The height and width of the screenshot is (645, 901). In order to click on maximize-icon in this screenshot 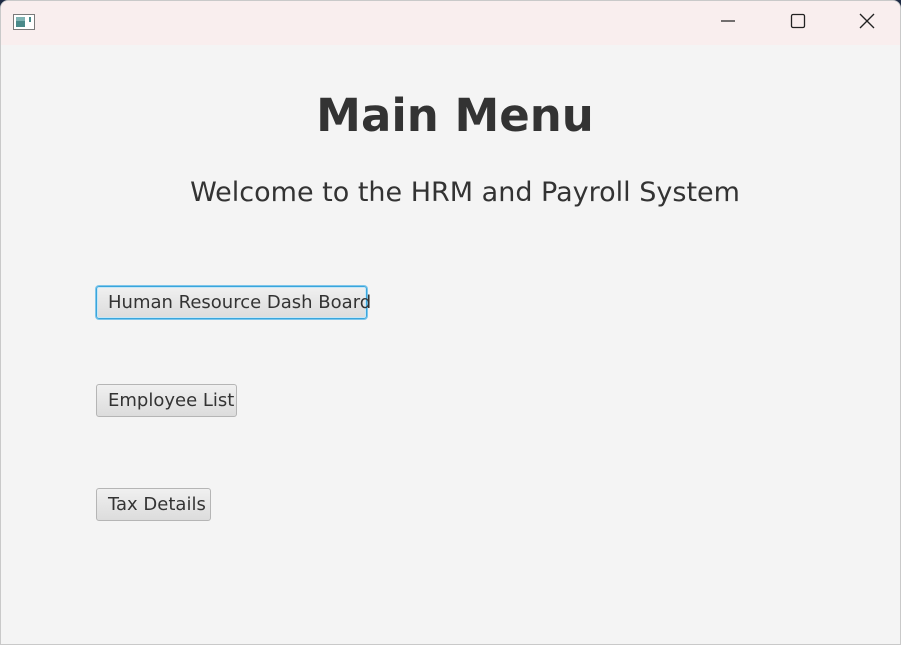, I will do `click(798, 23)`.